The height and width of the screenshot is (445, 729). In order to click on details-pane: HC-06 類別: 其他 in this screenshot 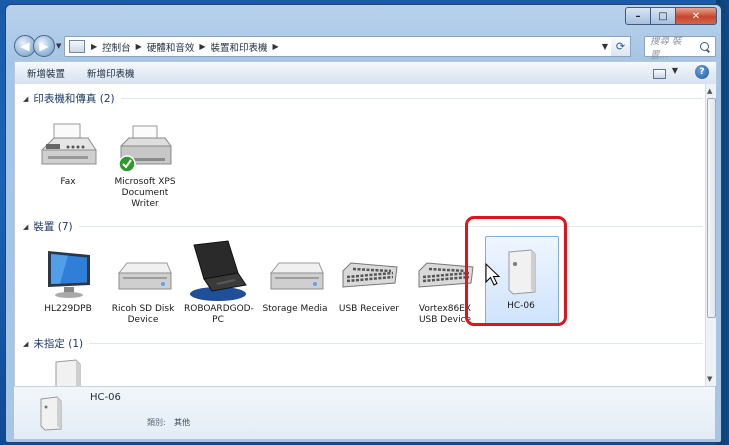, I will do `click(364, 412)`.